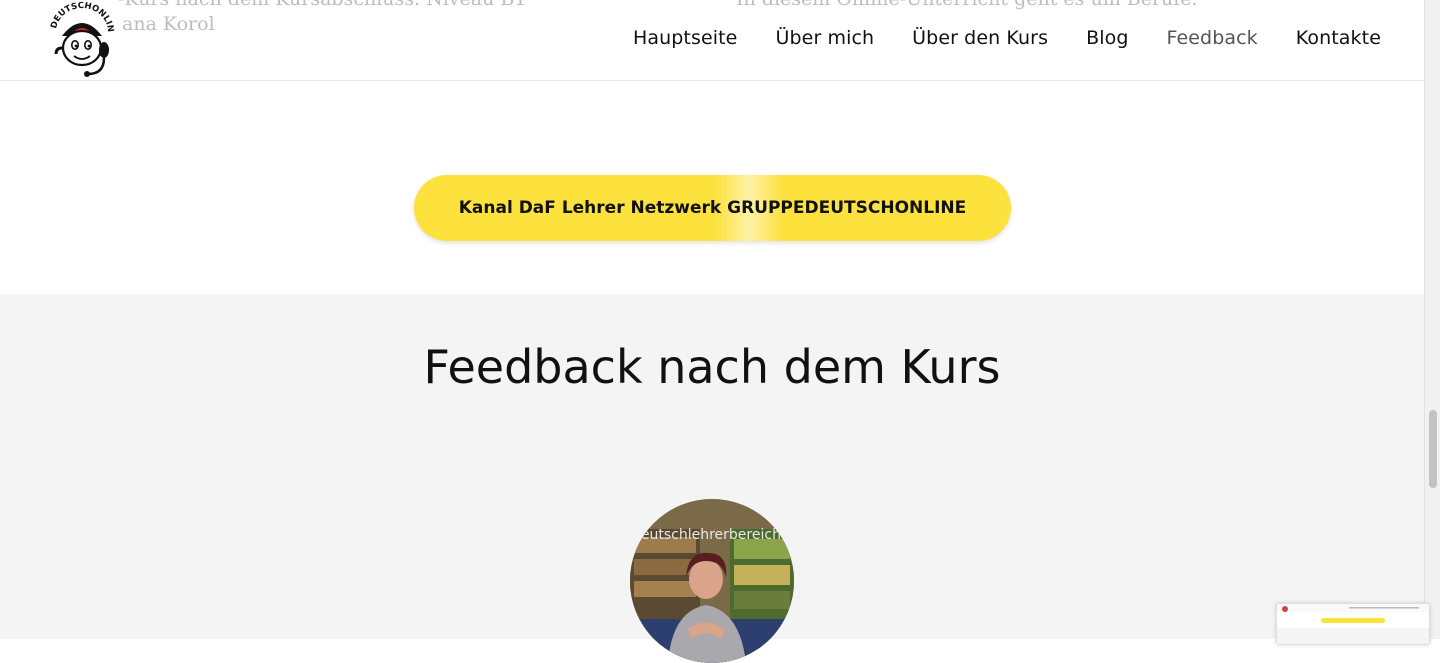 This screenshot has height=663, width=1440. I want to click on avatar-photo: deutschlehrerbereich, so click(712, 581).